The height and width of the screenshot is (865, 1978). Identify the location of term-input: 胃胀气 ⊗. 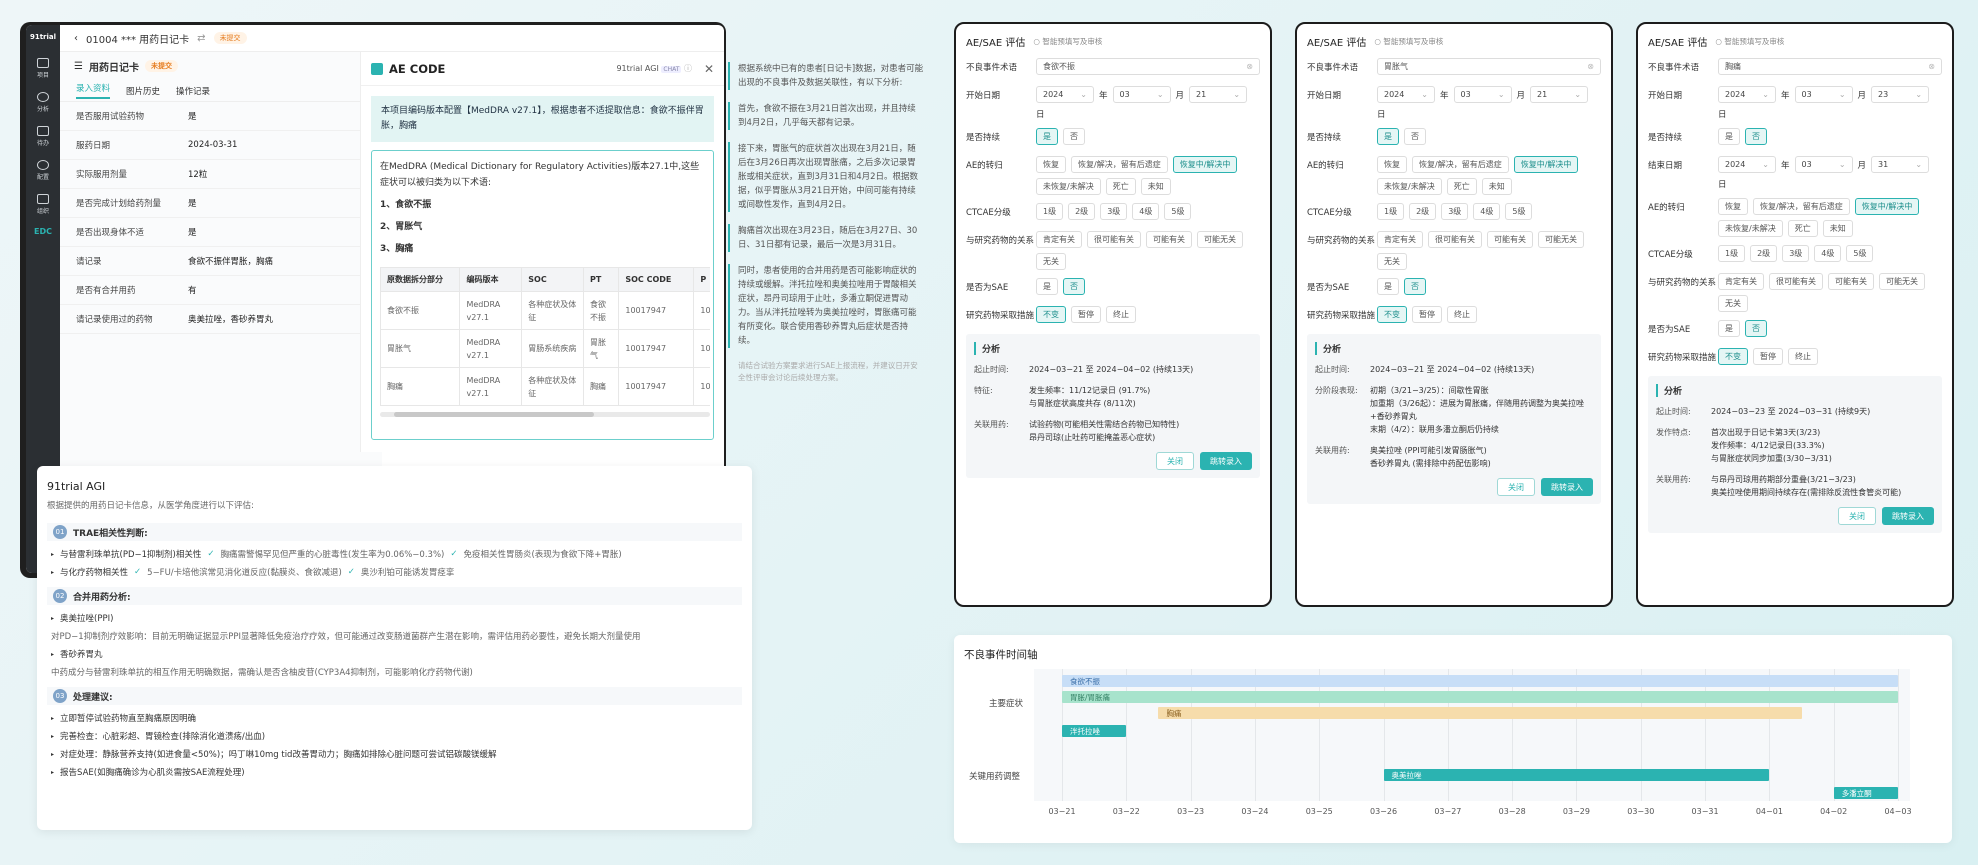
(1489, 66).